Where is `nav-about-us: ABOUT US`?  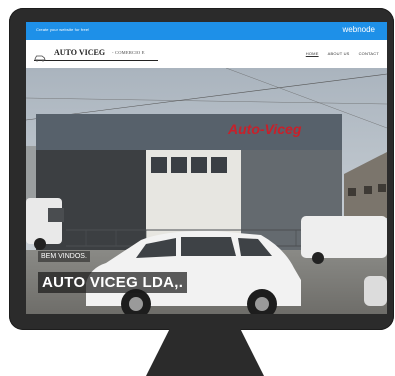
nav-about-us: ABOUT US is located at coordinates (339, 53).